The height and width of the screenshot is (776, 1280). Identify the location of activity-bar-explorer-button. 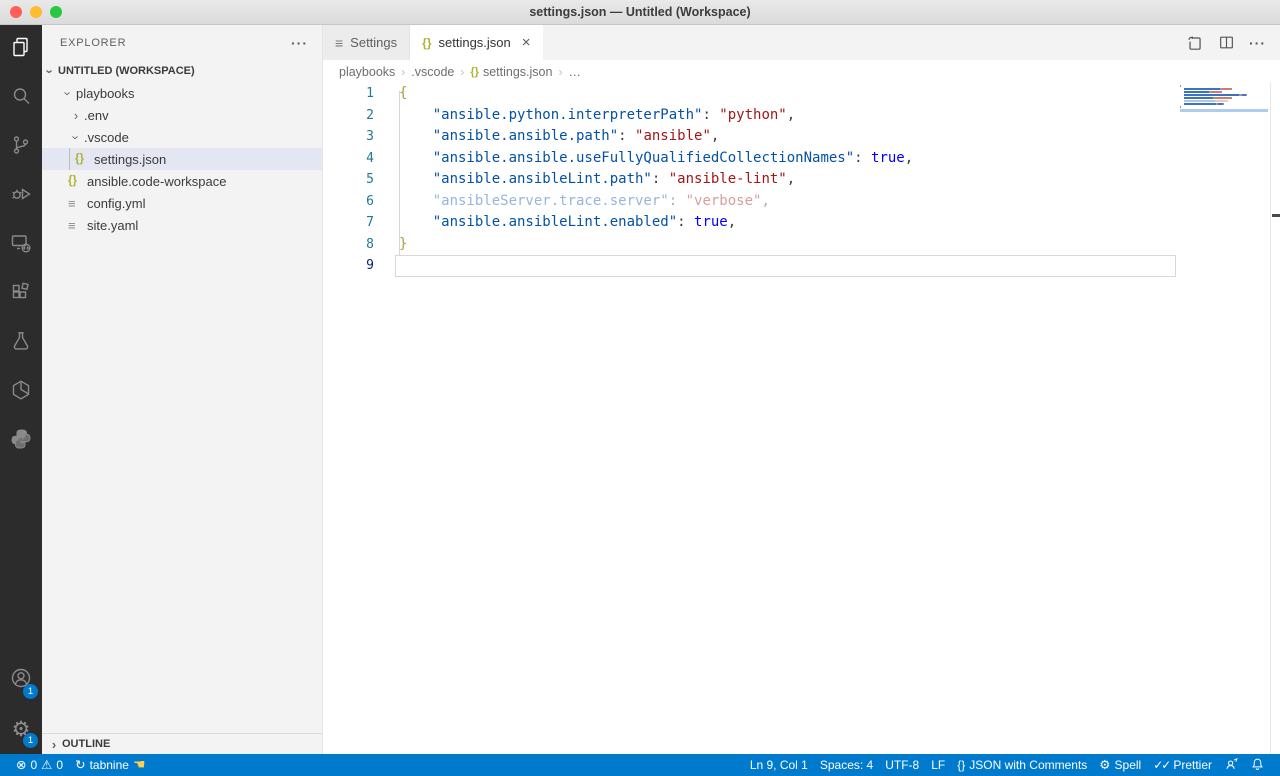
(21, 49).